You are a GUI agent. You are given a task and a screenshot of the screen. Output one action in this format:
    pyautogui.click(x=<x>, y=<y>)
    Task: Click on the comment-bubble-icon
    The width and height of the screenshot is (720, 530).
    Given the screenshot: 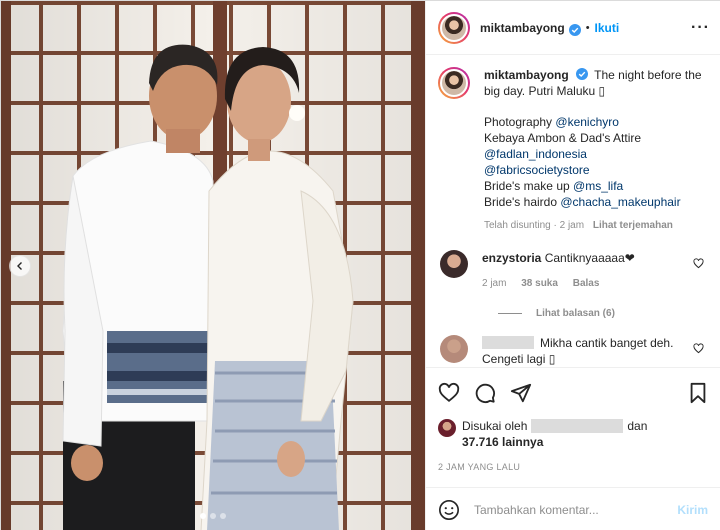 What is the action you would take?
    pyautogui.click(x=485, y=393)
    